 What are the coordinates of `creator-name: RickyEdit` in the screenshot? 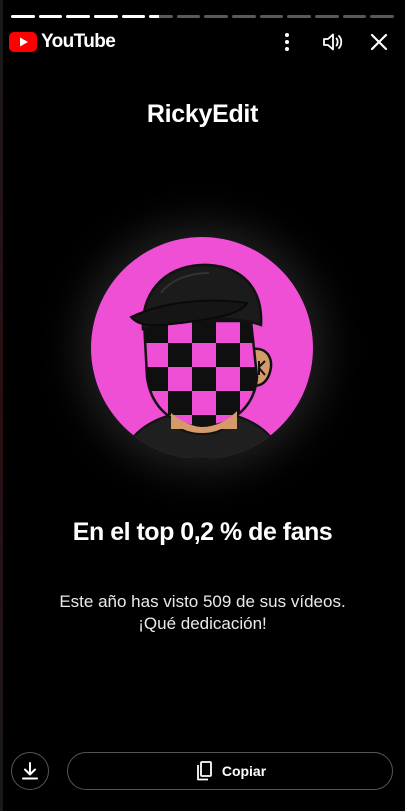 It's located at (202, 114).